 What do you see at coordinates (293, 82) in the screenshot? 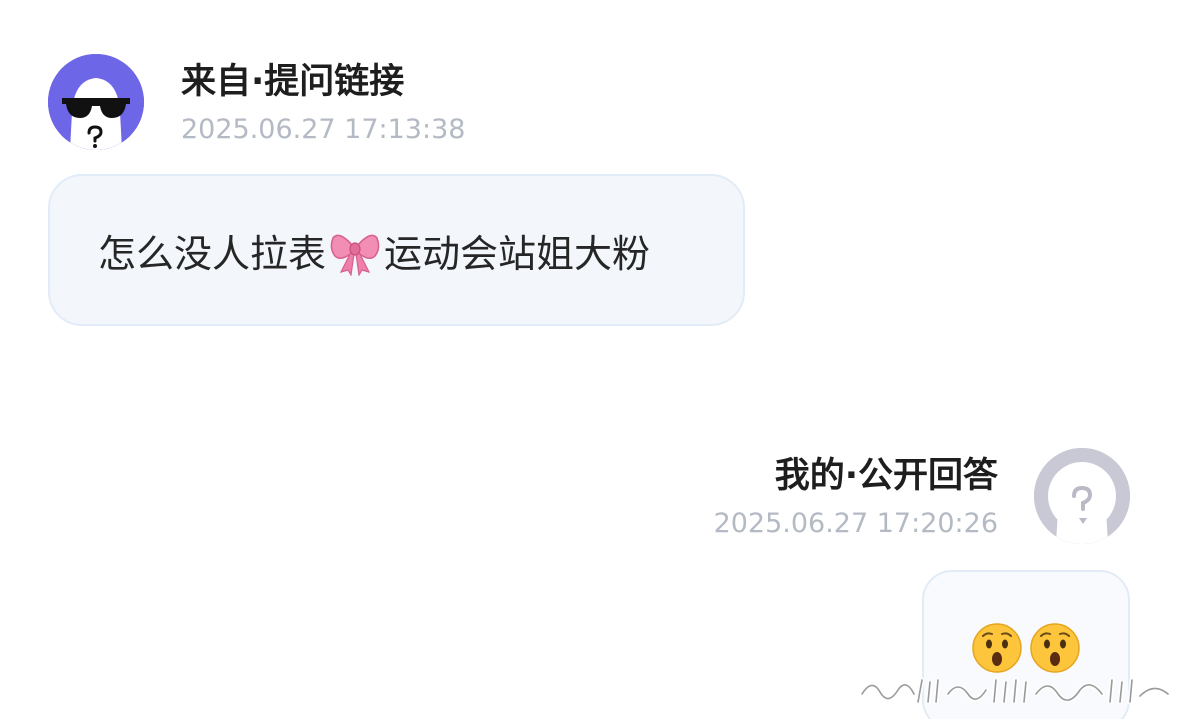
I see `question-source-label: 来自·提问链接` at bounding box center [293, 82].